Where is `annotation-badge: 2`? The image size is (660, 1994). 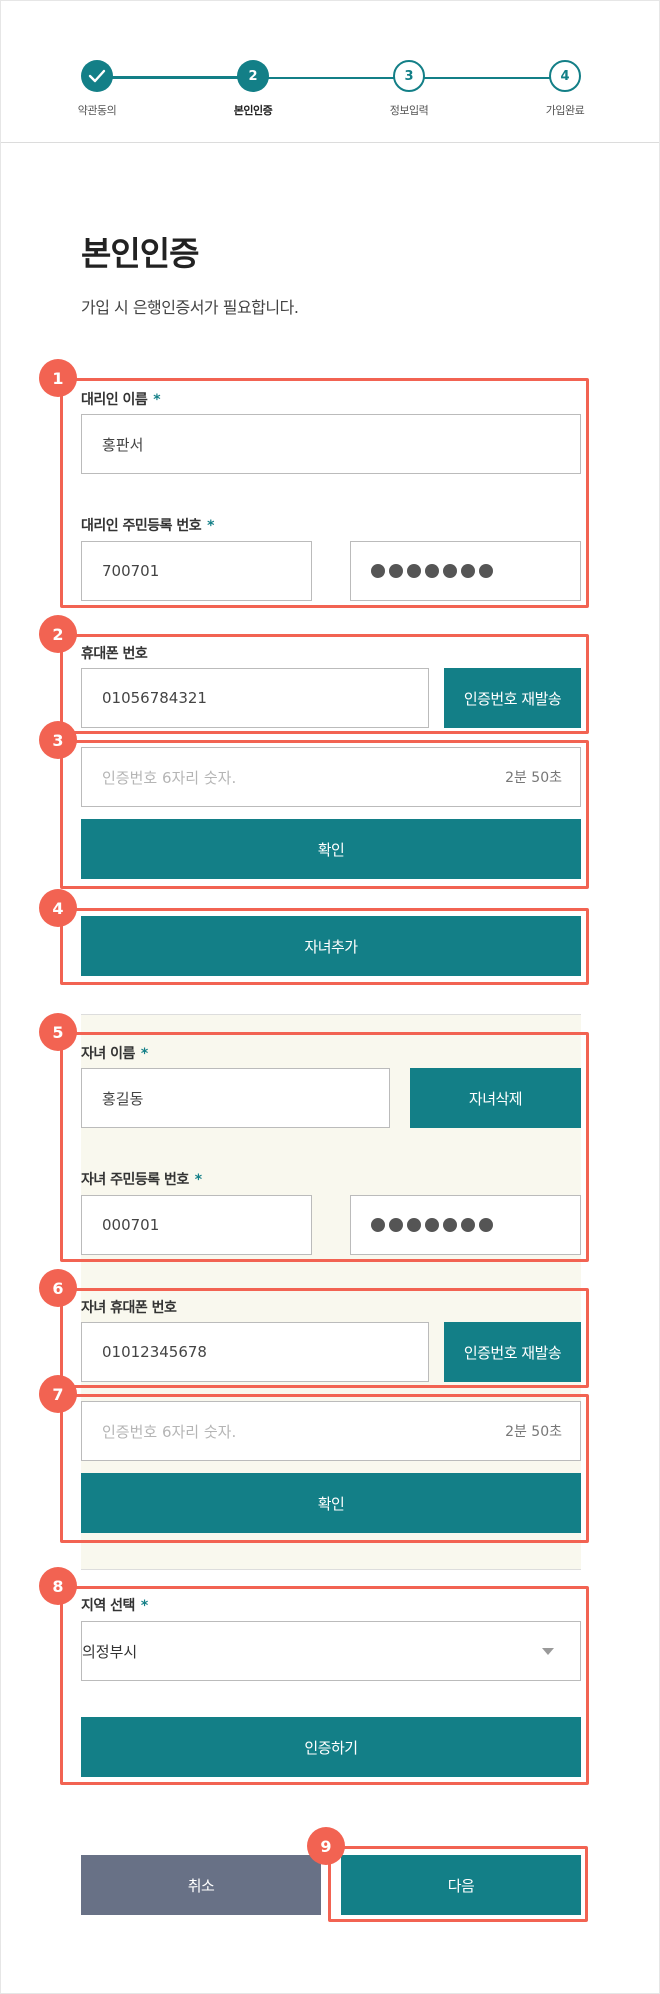
annotation-badge: 2 is located at coordinates (58, 634).